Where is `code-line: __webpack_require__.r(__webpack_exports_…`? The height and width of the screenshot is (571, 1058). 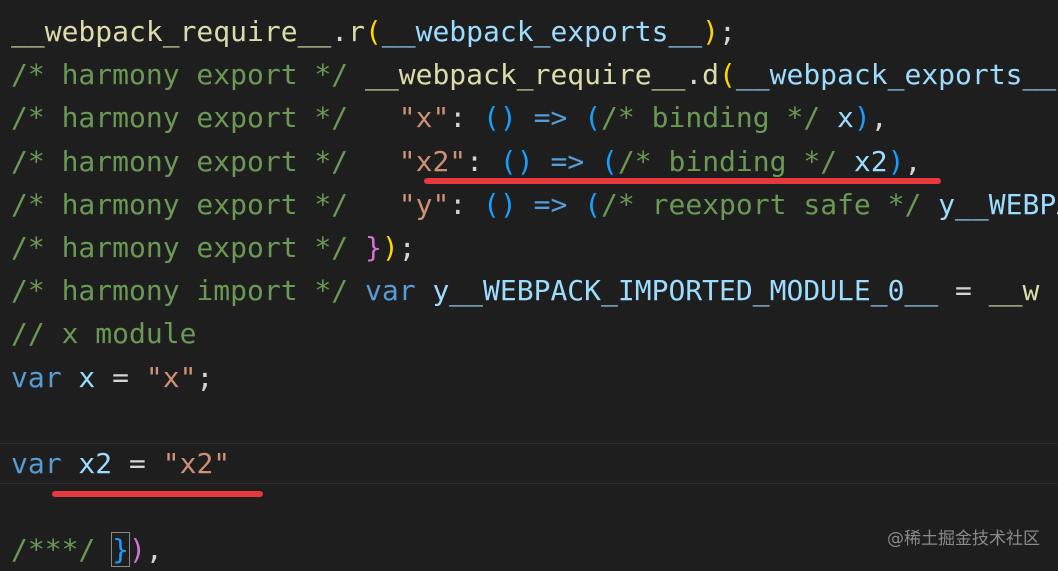
code-line: __webpack_require__.r(__webpack_exports_… is located at coordinates (373, 31).